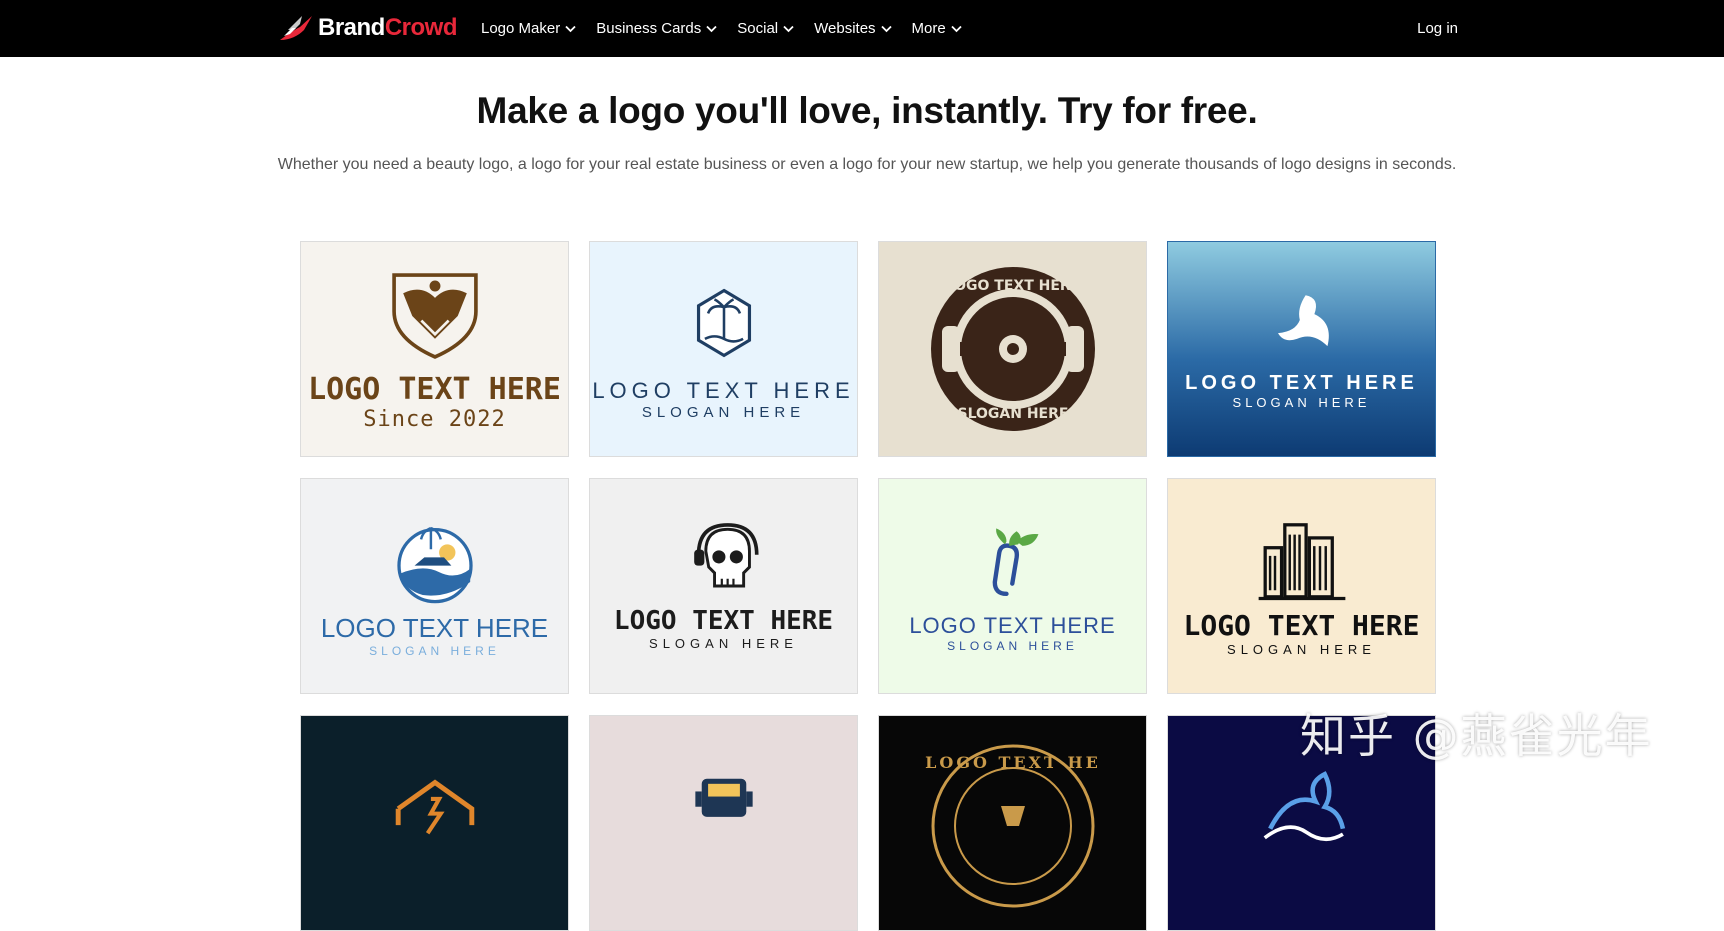  Describe the element at coordinates (434, 419) in the screenshot. I see `logo-tagline: Since 2022` at that location.